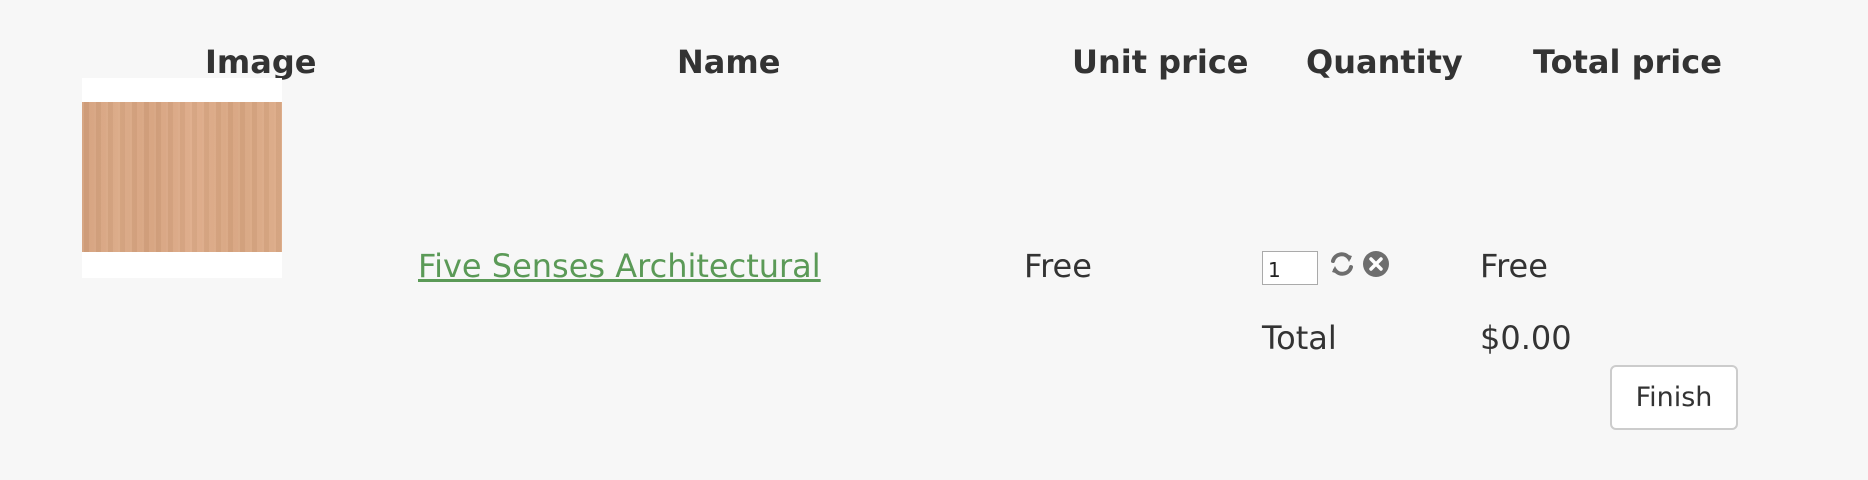 The height and width of the screenshot is (480, 1868). I want to click on cart-total-label: Total, so click(1299, 338).